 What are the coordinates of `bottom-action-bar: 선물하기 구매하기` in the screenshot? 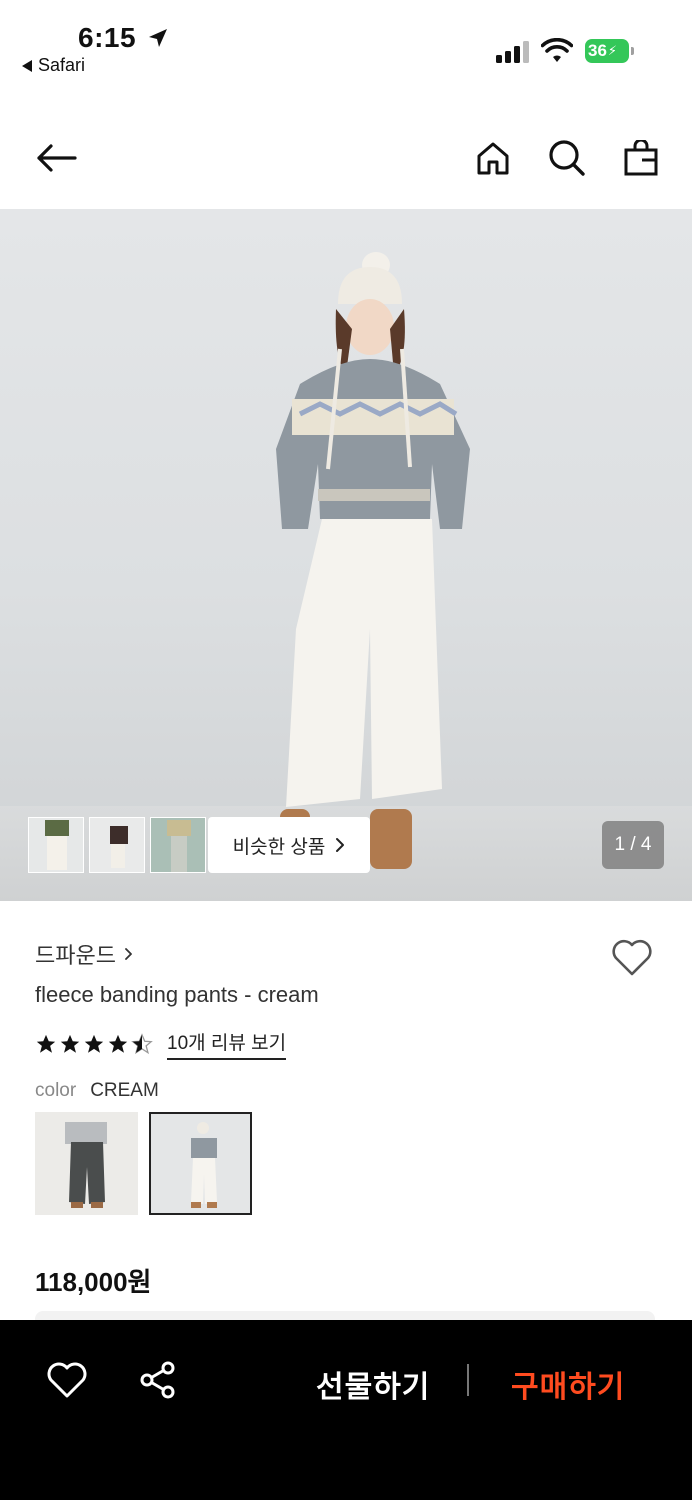 It's located at (346, 1410).